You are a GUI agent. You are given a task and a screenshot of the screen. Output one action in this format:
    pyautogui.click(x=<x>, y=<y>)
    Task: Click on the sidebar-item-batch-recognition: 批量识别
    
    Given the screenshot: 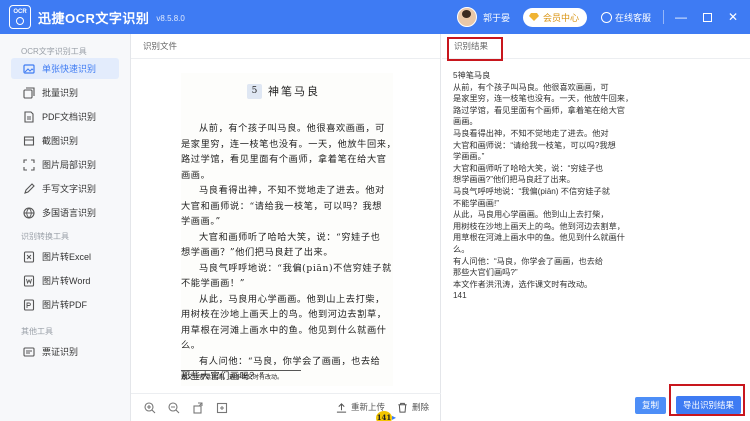 What is the action you would take?
    pyautogui.click(x=65, y=92)
    